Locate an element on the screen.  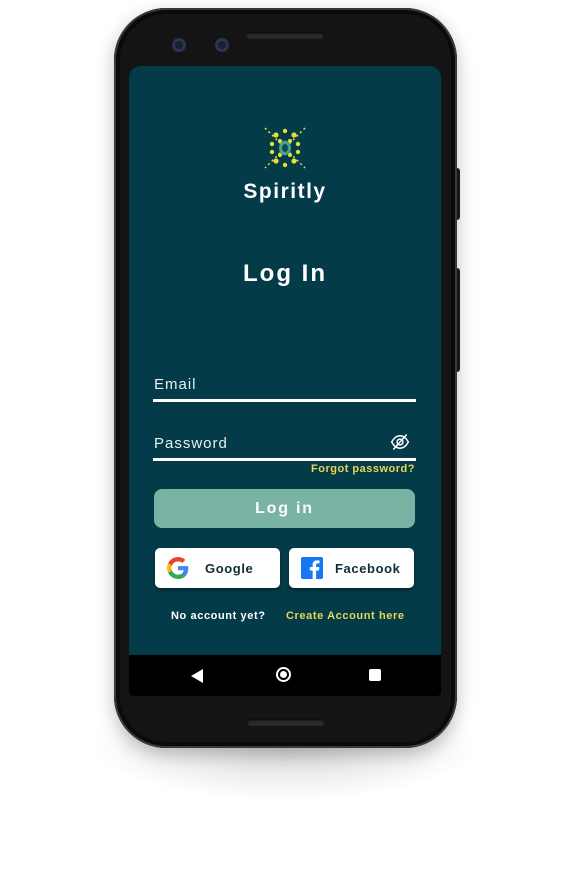
email-field: Email is located at coordinates (284, 385).